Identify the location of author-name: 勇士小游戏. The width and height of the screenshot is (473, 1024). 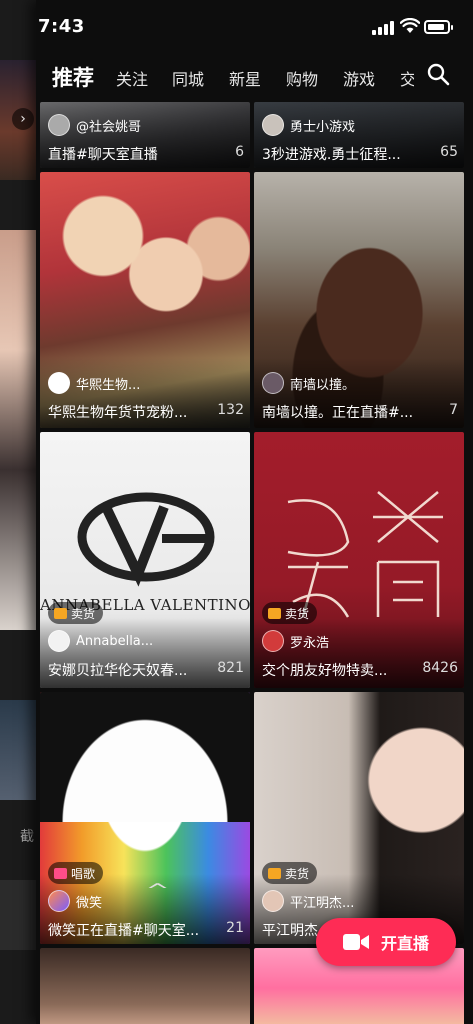
(323, 127).